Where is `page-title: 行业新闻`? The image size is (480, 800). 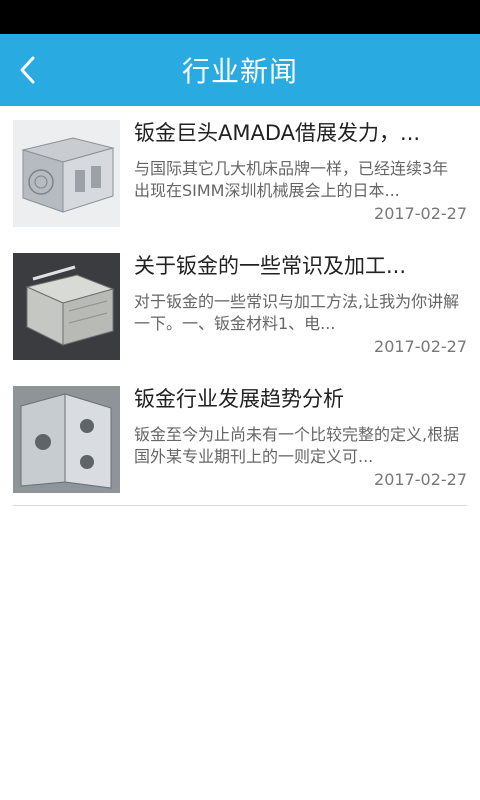 page-title: 行业新闻 is located at coordinates (239, 71).